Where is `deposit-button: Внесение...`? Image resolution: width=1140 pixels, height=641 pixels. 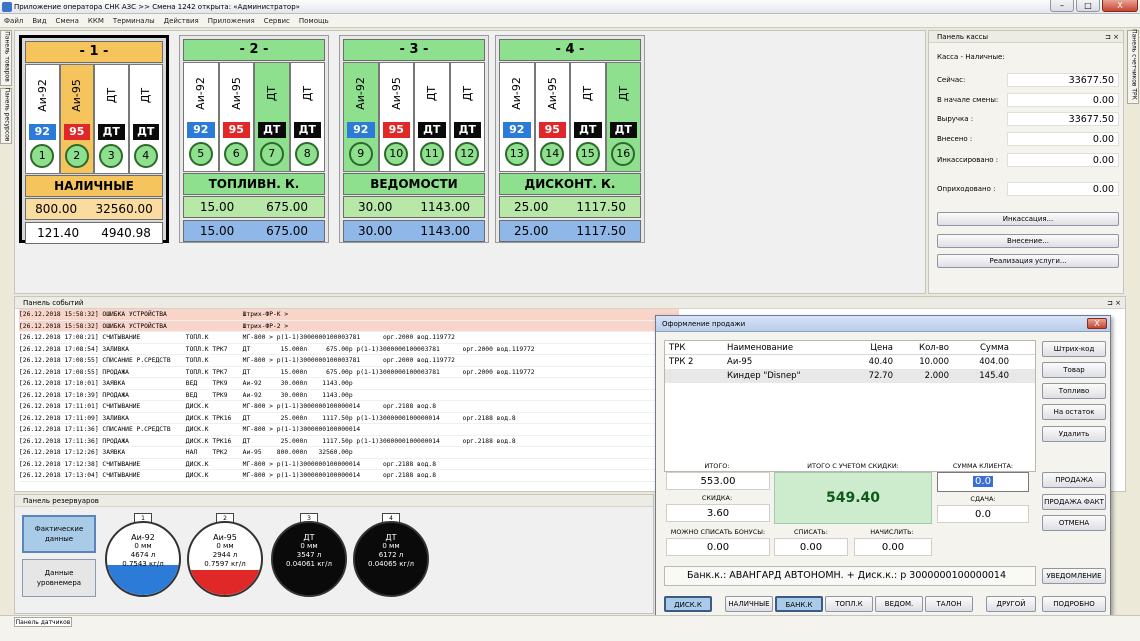 deposit-button: Внесение... is located at coordinates (1028, 241).